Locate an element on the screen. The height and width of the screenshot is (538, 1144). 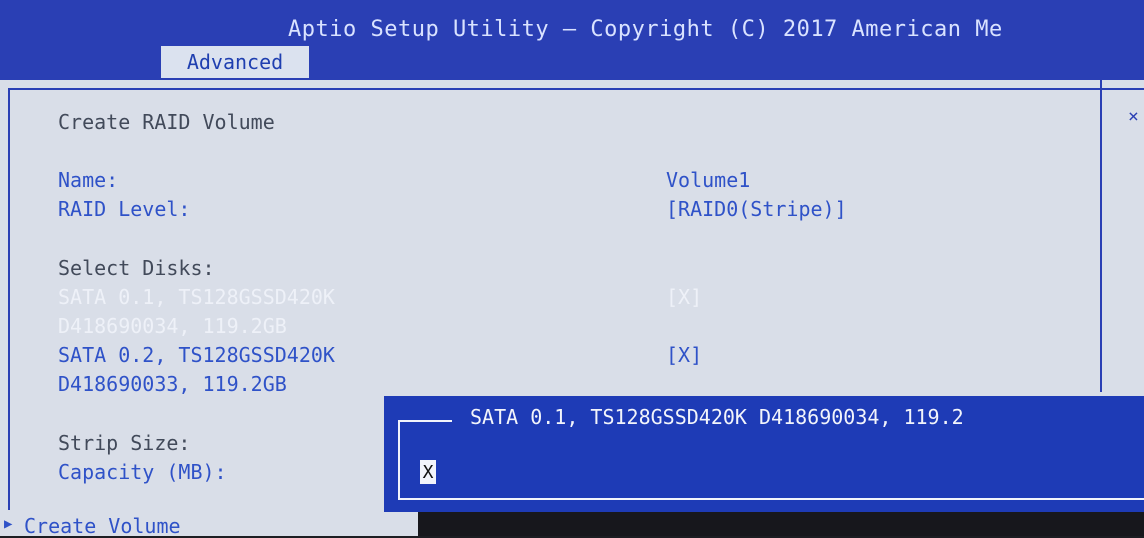
disk1-label: SATA 0.1, TS128GSSD420K is located at coordinates (196, 297).